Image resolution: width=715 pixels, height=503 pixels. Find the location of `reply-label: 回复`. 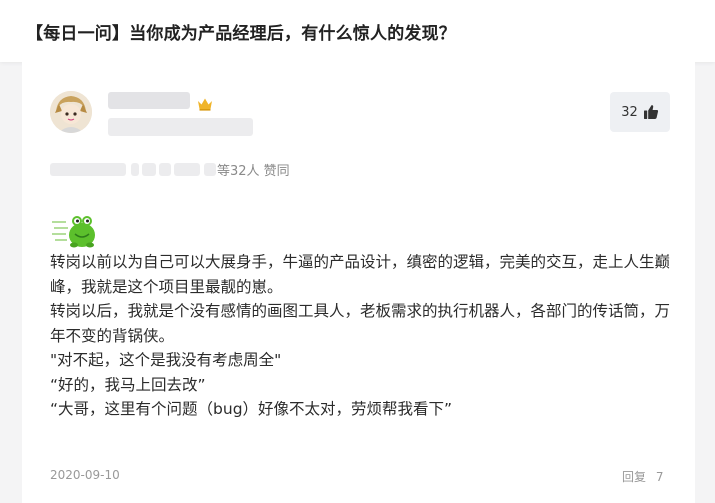

reply-label: 回复 is located at coordinates (634, 477).